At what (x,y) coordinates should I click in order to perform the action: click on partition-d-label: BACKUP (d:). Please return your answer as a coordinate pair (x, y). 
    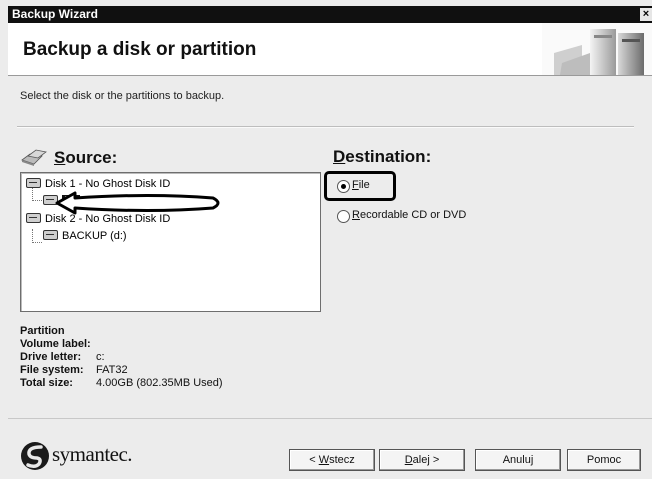
    Looking at the image, I should click on (94, 236).